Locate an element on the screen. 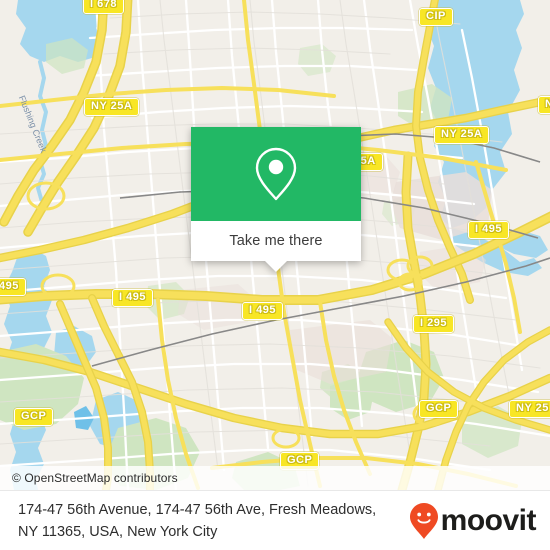  map-pin-icon is located at coordinates (276, 174).